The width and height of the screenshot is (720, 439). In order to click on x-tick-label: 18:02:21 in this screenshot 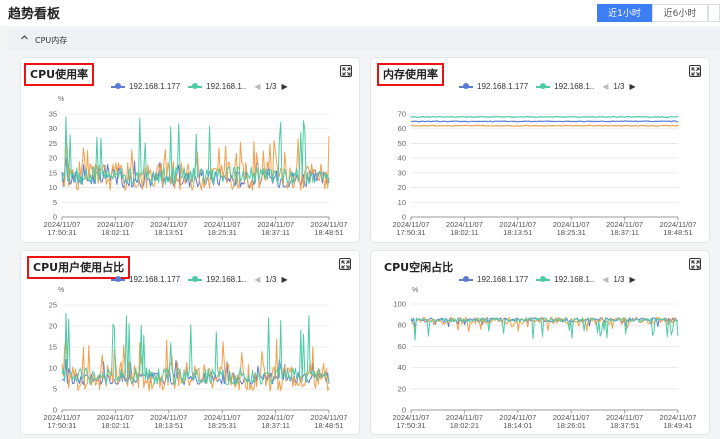, I will do `click(464, 425)`.